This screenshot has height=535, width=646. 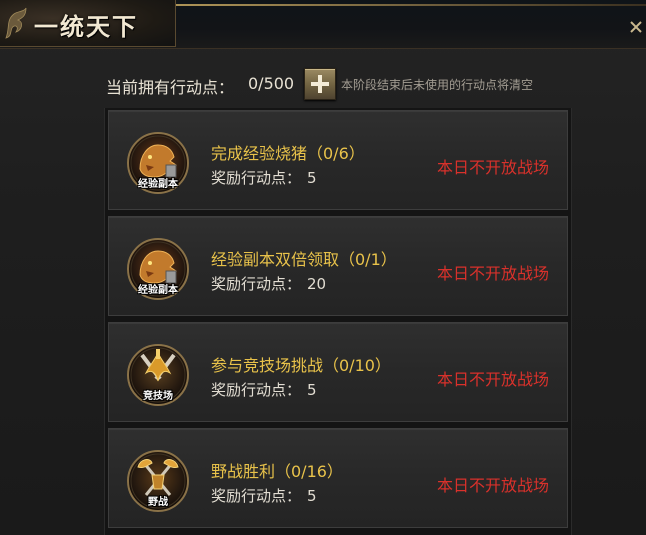 I want to click on task-row: 竞技场 参与竞技场挑战（0/10） 奖励行动点： 5 本日不开放战场, so click(x=338, y=372).